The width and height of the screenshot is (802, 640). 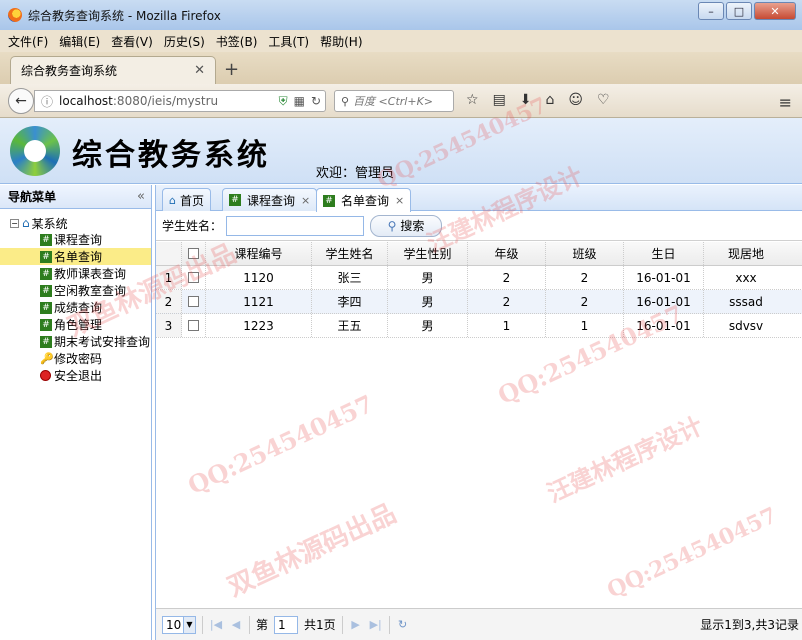 I want to click on tab-roster-query: # 名单查询 ×, so click(x=364, y=200).